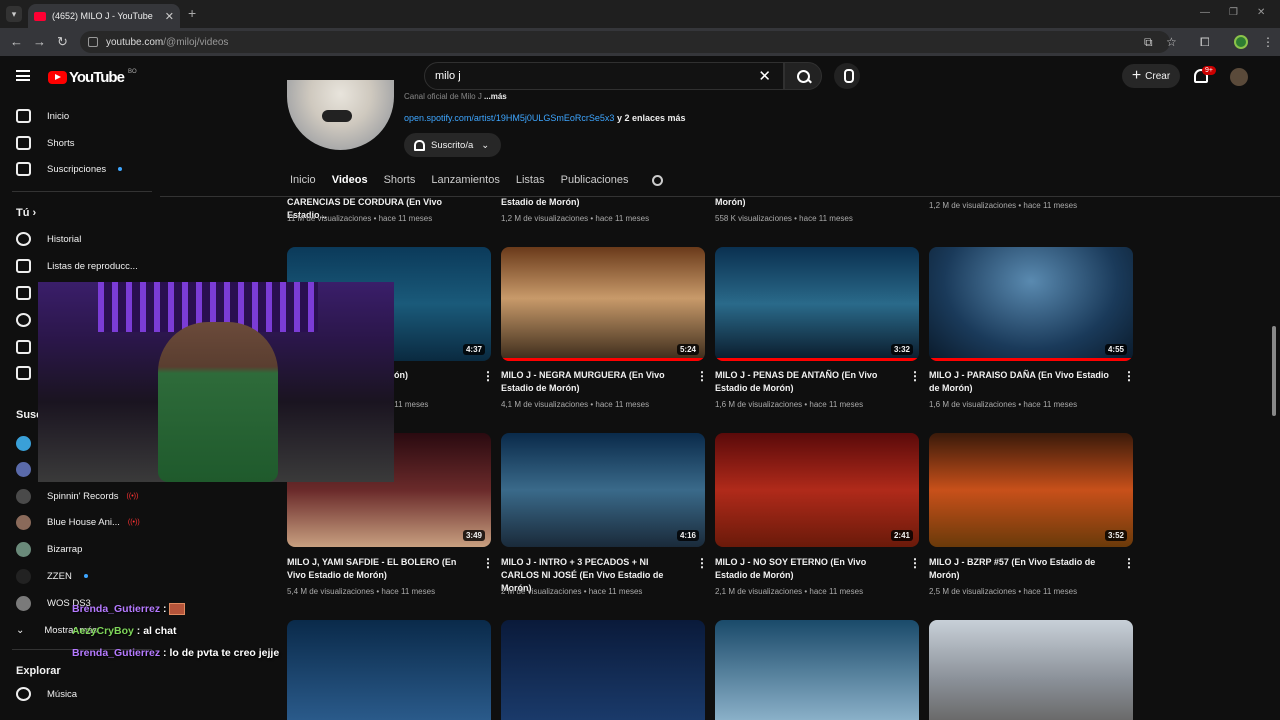 The image size is (1280, 720). Describe the element at coordinates (45, 143) in the screenshot. I see `sidebar-item-shorts: Shorts` at that location.